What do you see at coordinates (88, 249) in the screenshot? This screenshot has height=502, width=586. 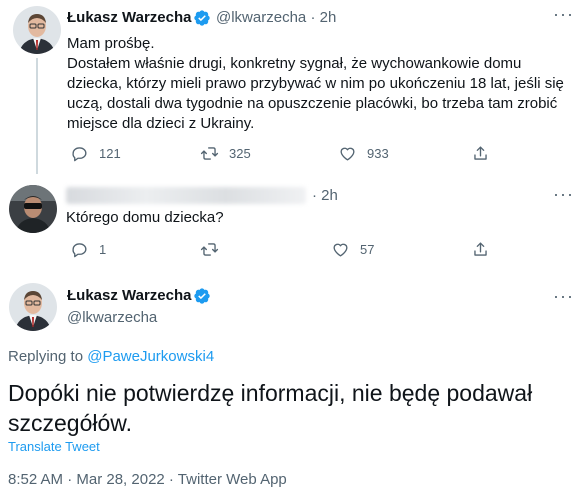 I see `reply-button: 1` at bounding box center [88, 249].